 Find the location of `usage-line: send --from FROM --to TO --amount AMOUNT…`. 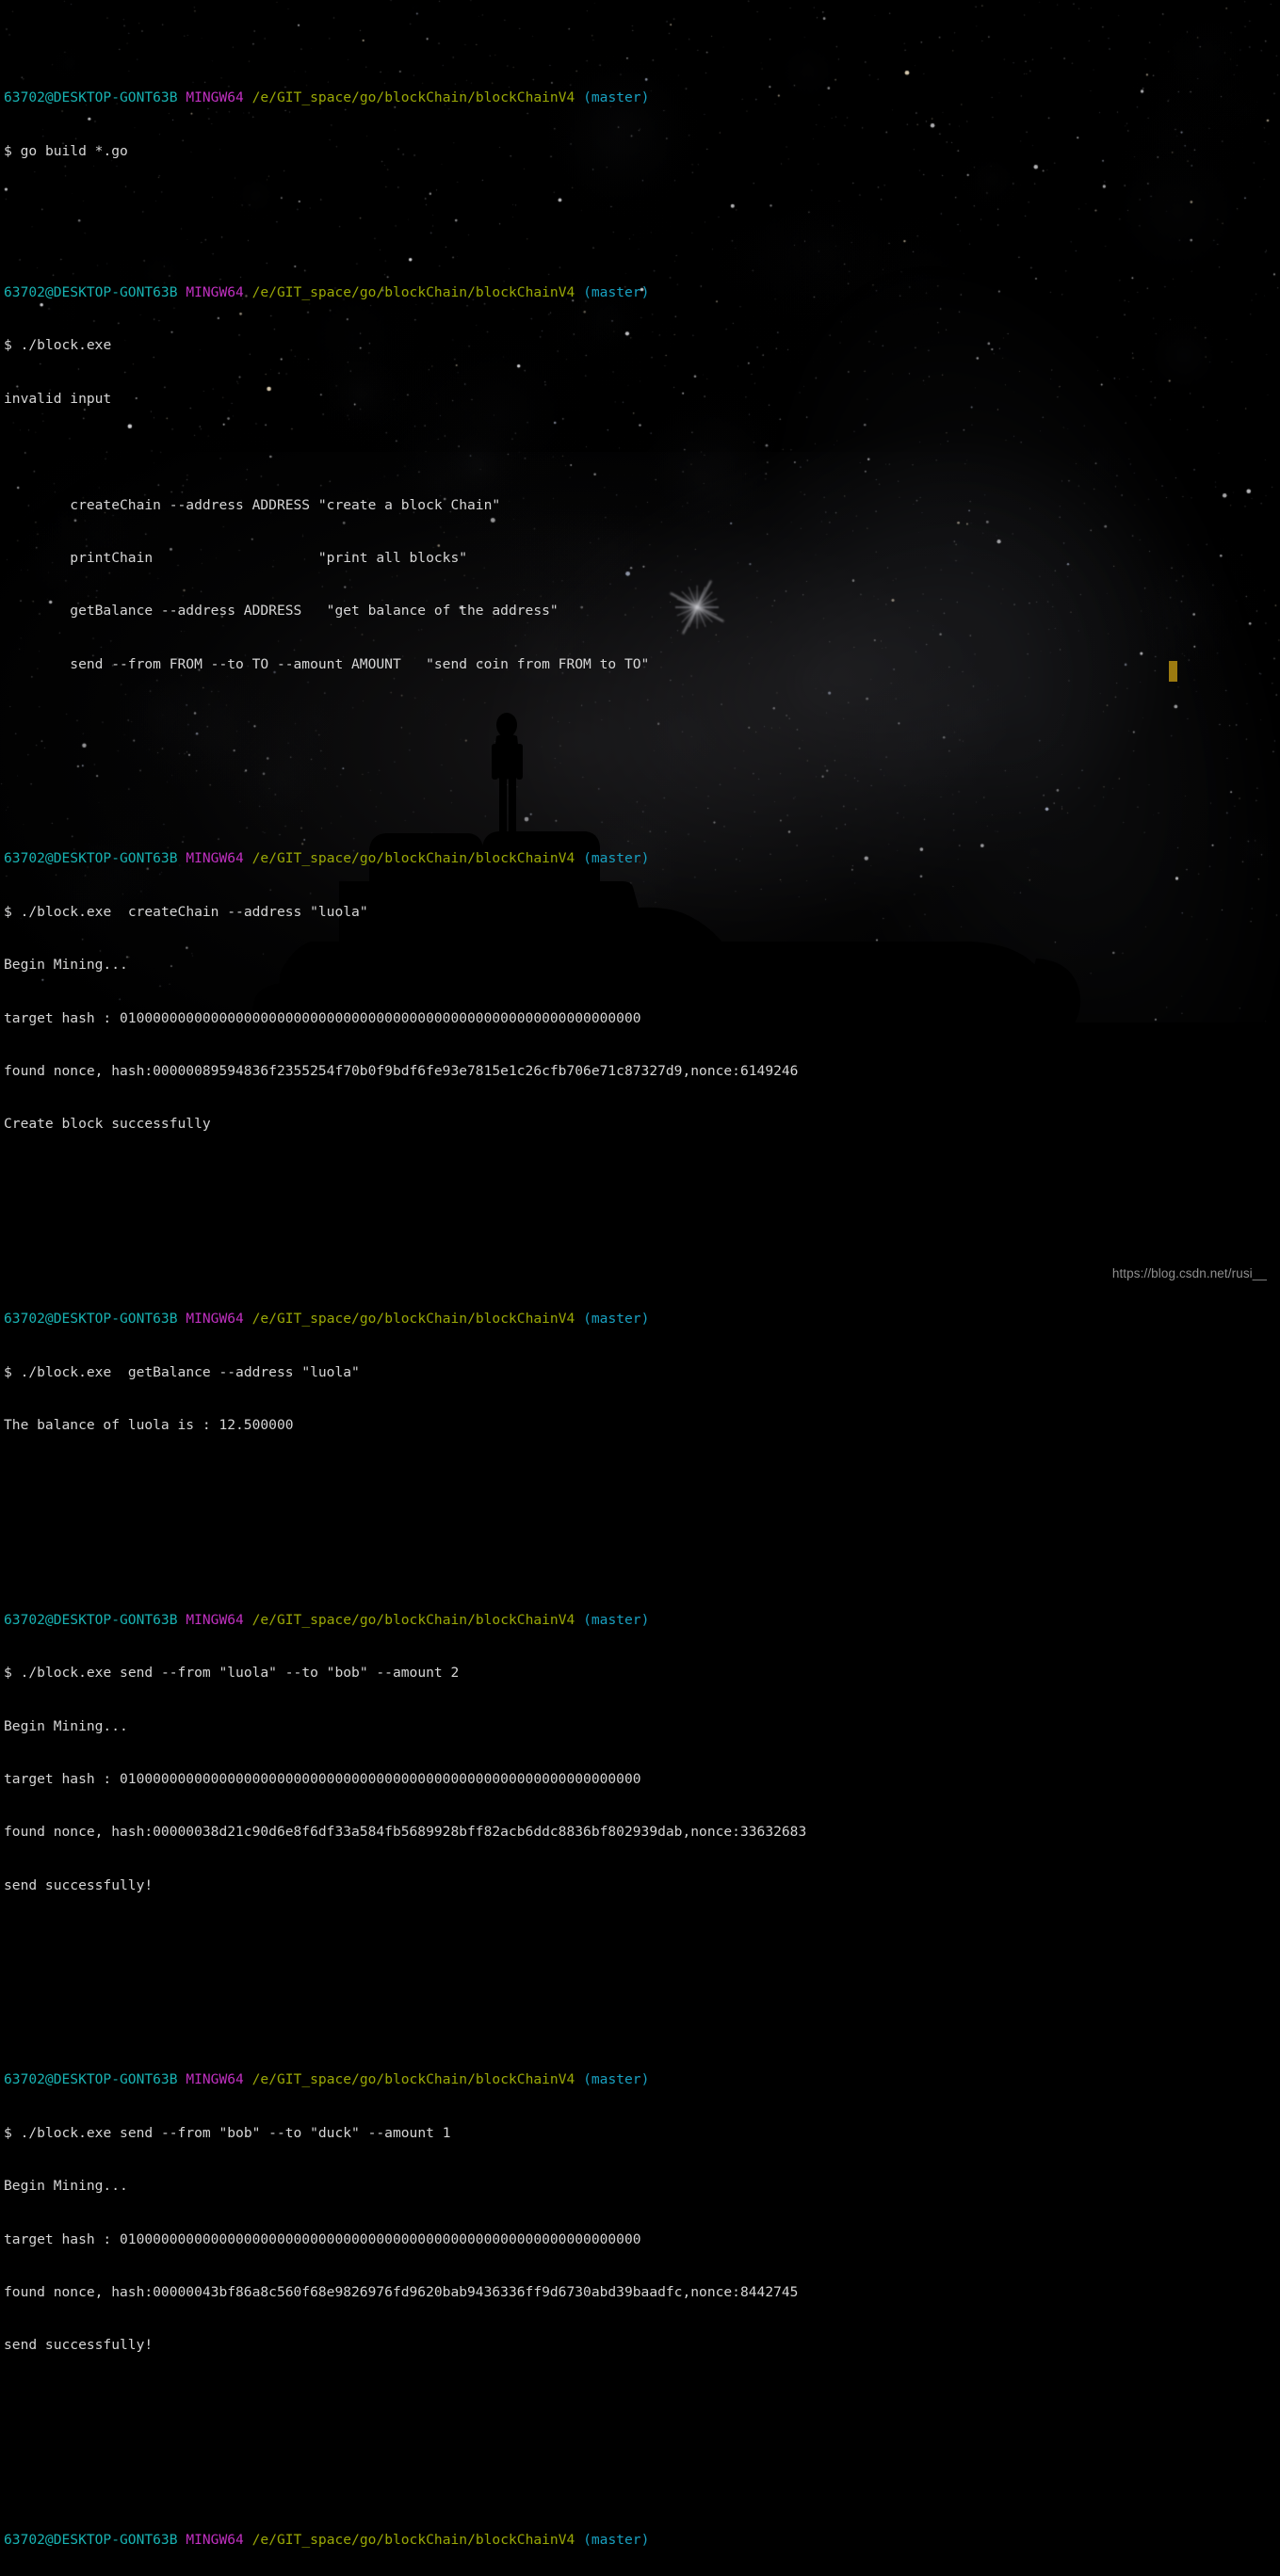

usage-line: send --from FROM --to TO --amount AMOUNT… is located at coordinates (327, 663).